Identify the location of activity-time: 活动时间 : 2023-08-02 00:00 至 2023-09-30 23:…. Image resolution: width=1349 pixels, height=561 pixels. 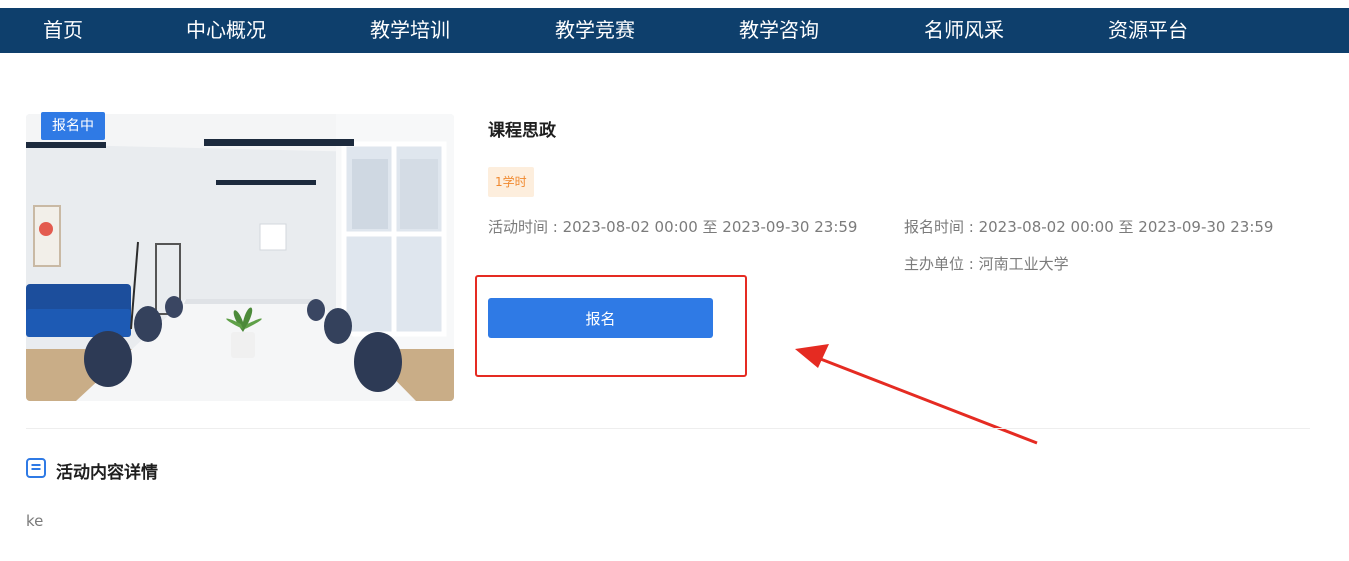
(673, 227).